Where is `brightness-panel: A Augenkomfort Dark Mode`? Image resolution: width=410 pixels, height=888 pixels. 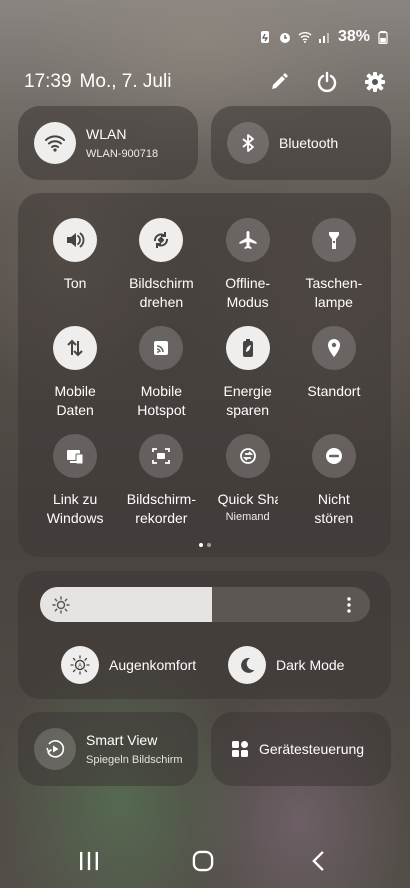 brightness-panel: A Augenkomfort Dark Mode is located at coordinates (204, 635).